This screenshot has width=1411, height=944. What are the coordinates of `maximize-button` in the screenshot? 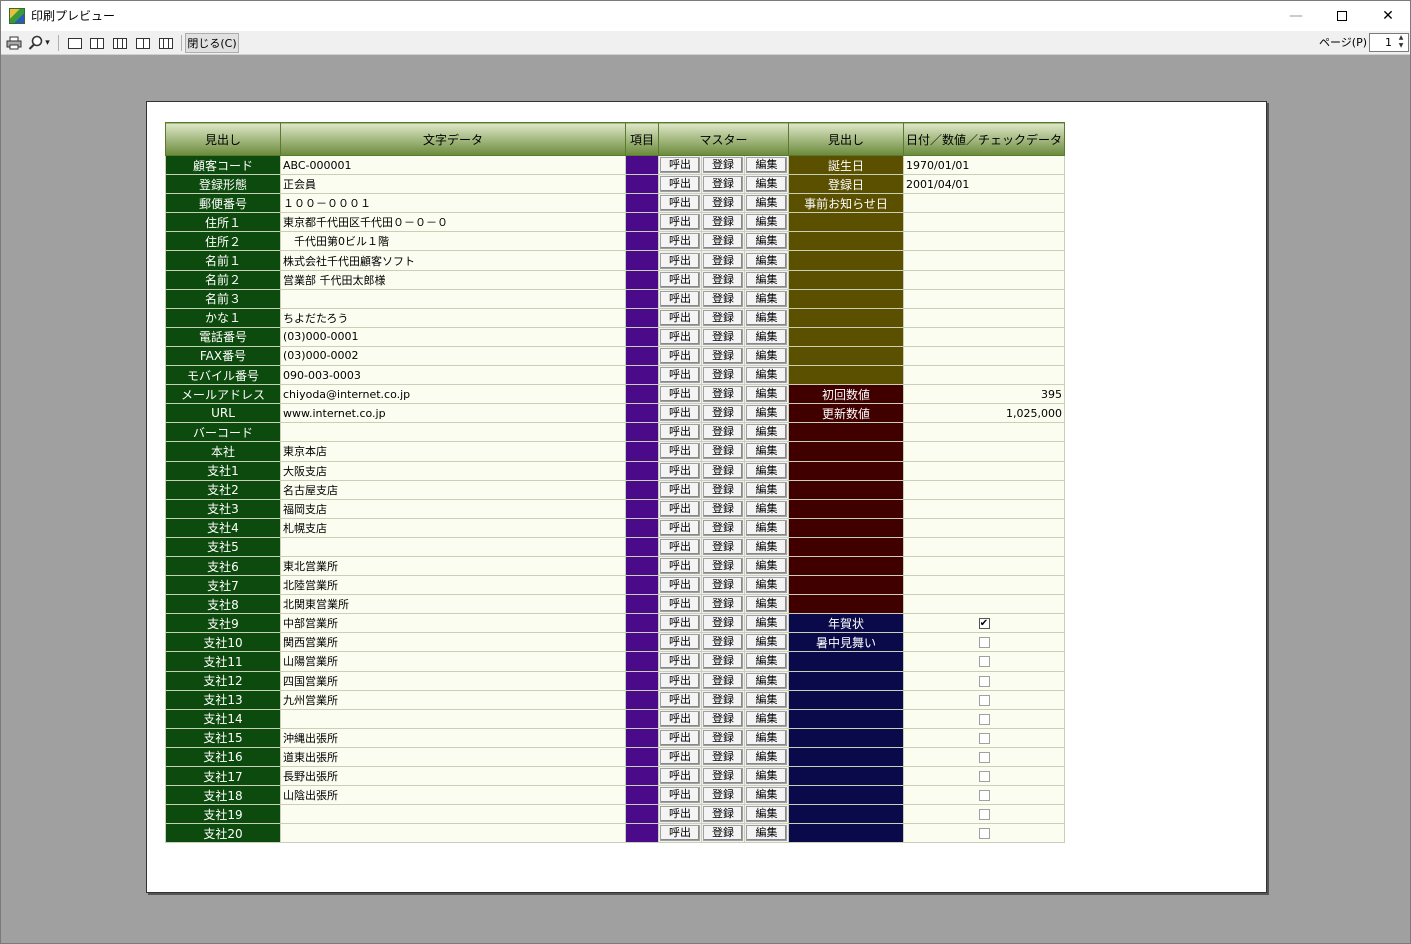 It's located at (1342, 16).